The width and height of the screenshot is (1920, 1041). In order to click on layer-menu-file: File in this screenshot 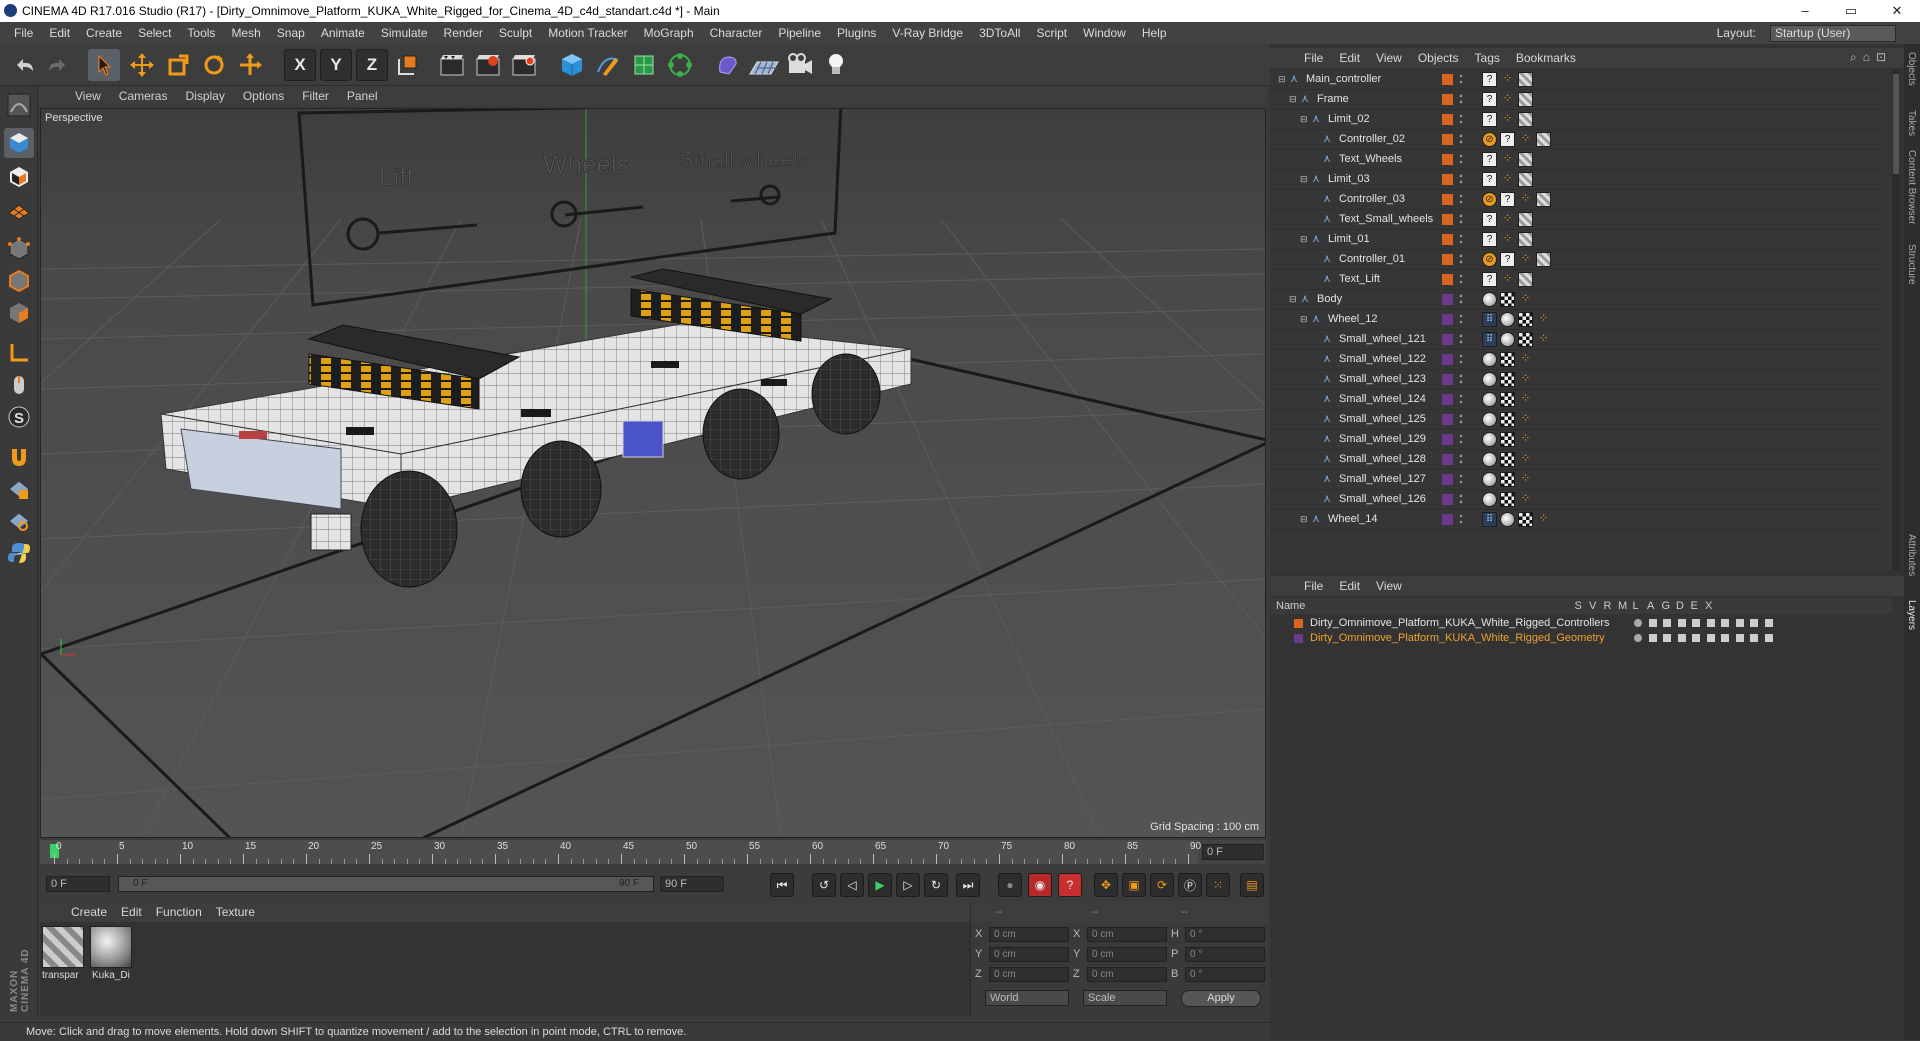, I will do `click(1313, 586)`.